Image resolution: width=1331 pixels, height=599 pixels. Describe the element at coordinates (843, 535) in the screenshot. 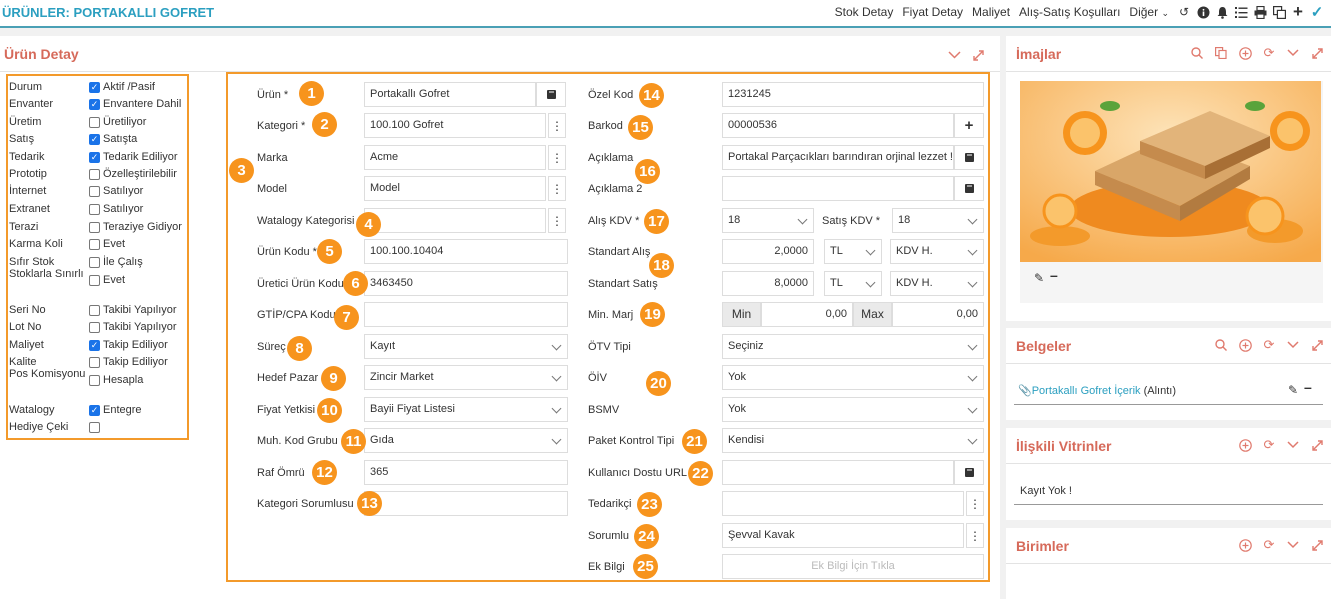

I see `sorumlu-input: Şevval Kavak` at that location.